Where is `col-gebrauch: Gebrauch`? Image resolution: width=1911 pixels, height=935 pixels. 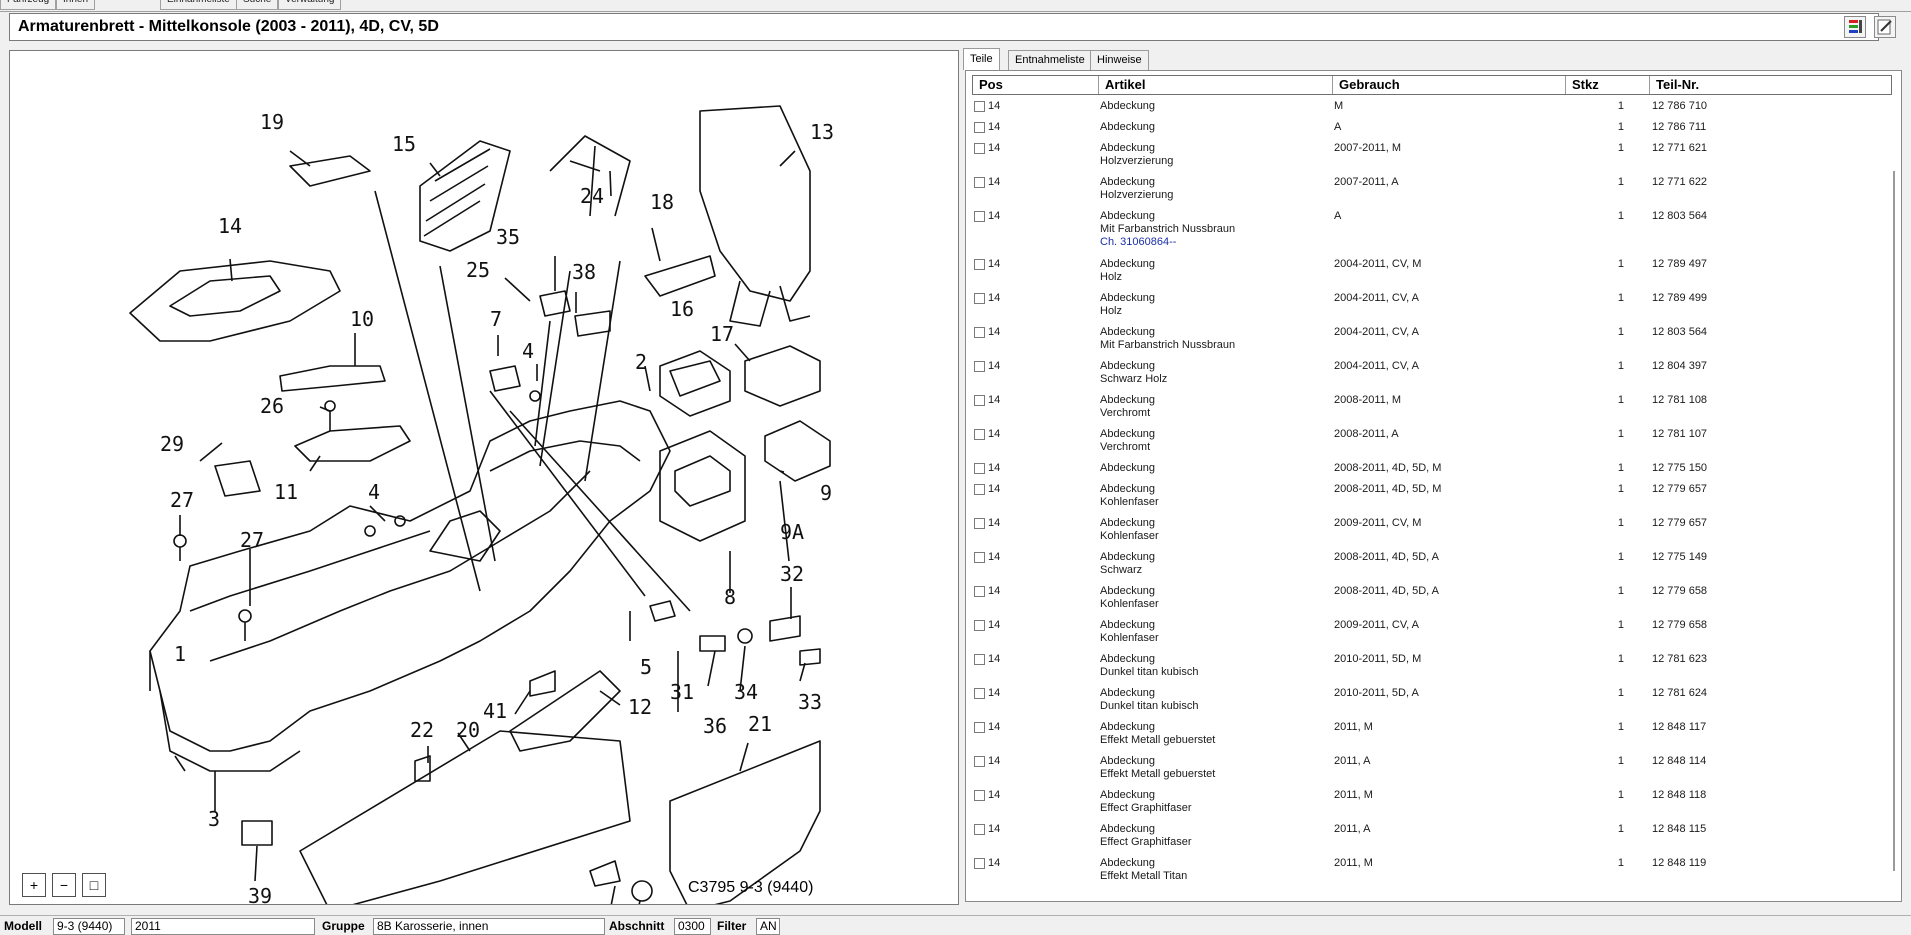 col-gebrauch: Gebrauch is located at coordinates (1449, 85).